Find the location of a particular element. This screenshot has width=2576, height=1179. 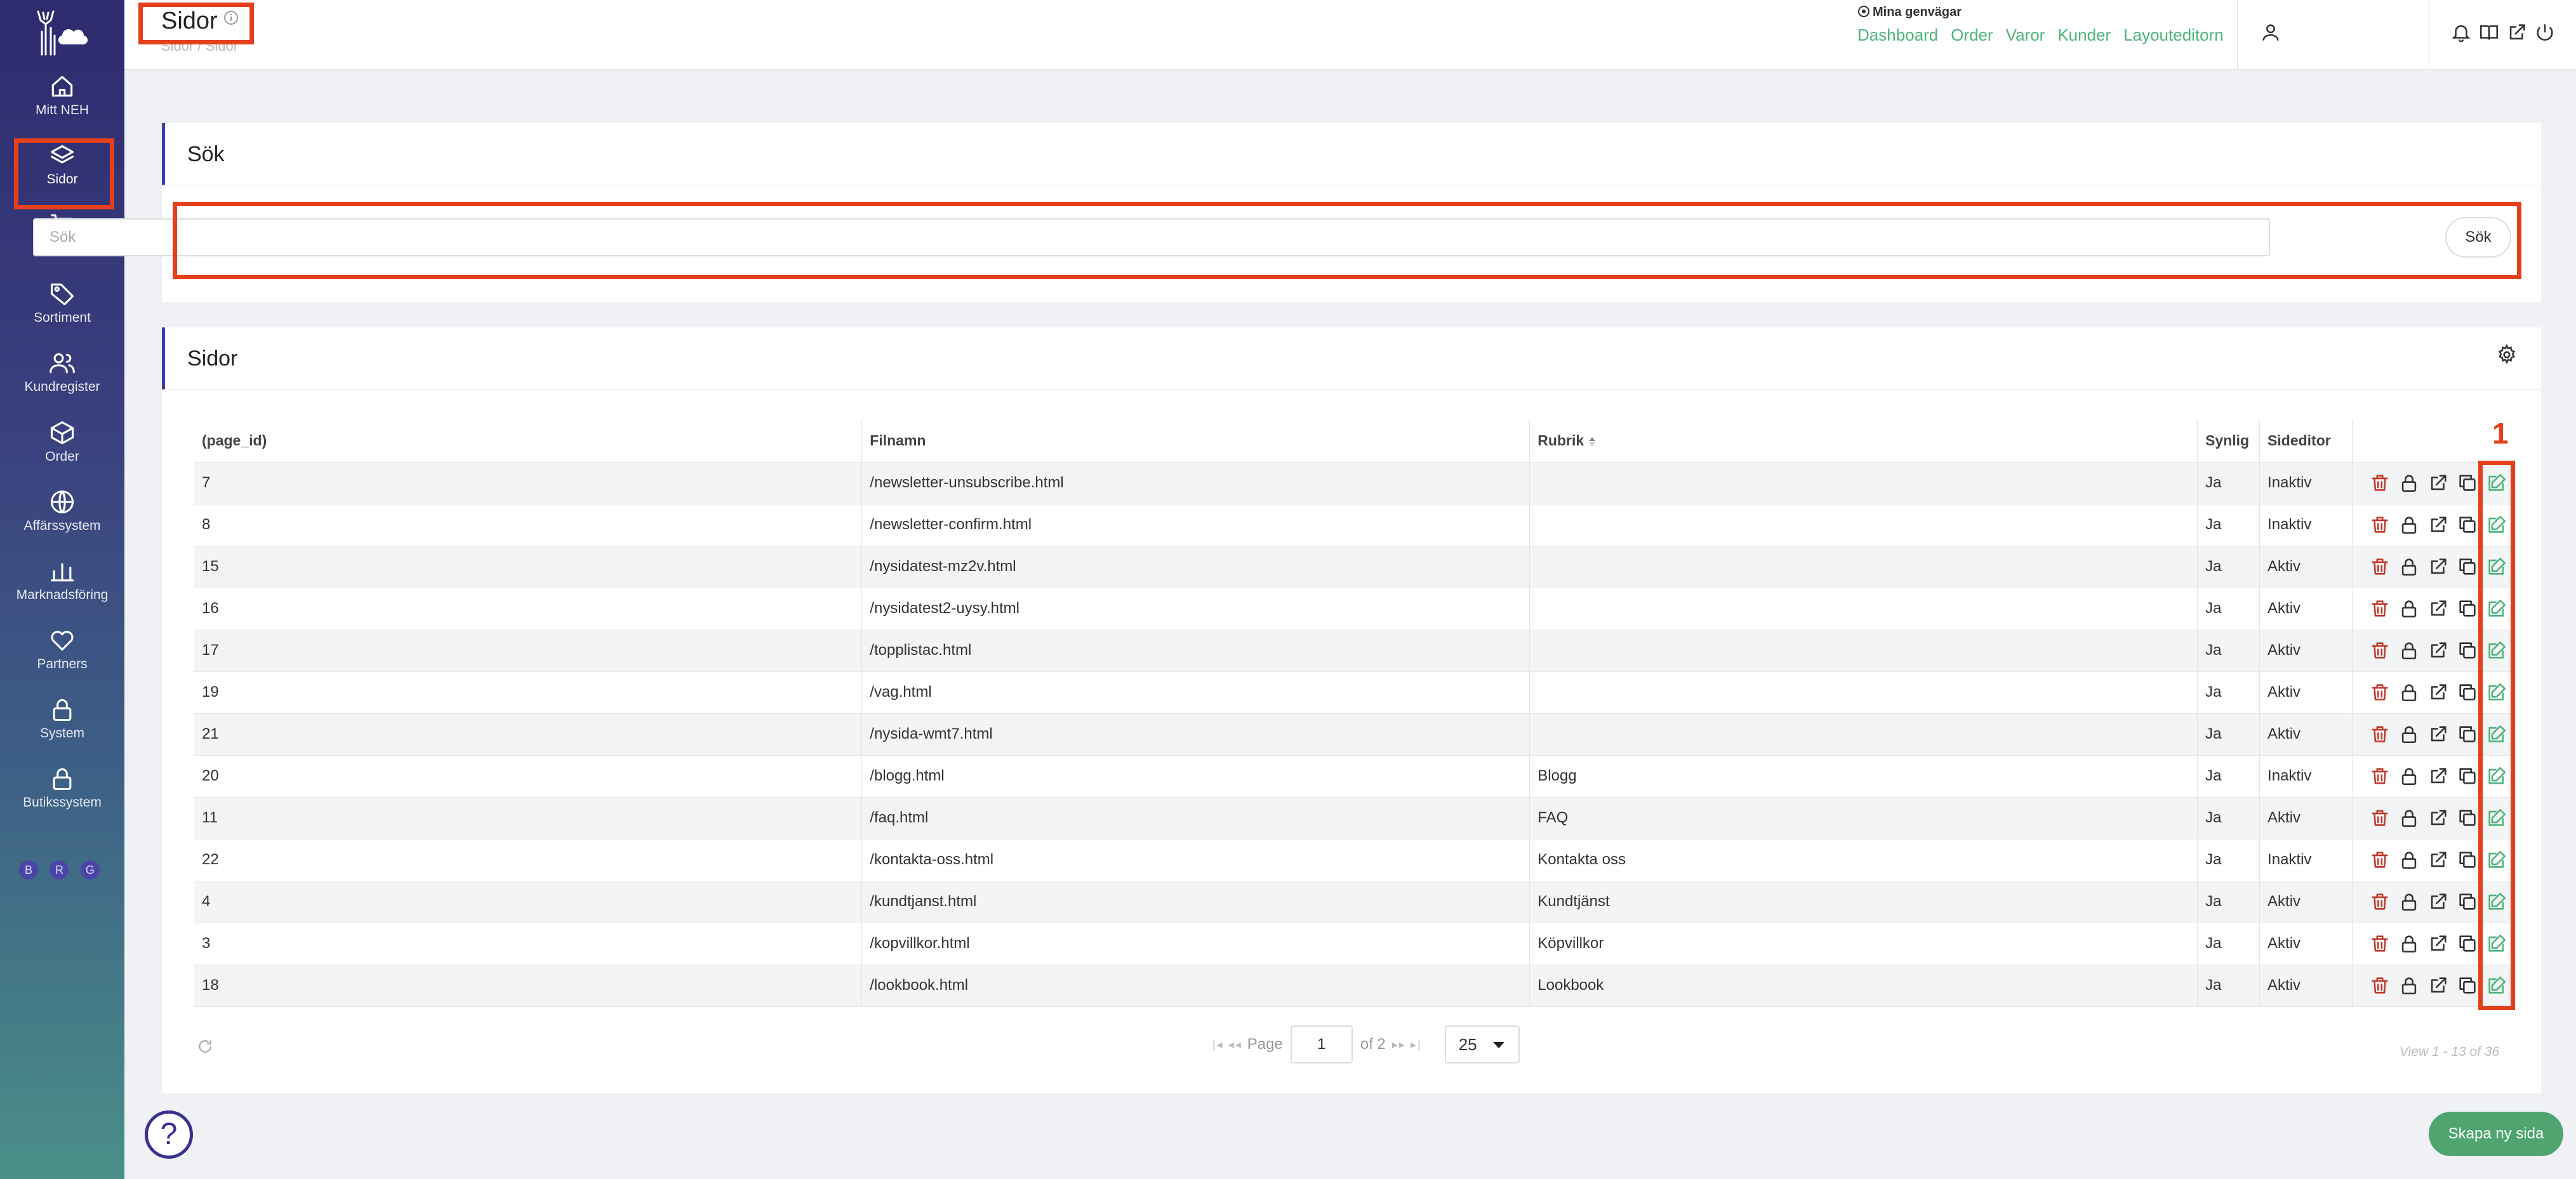

table-row: 16/nysidatest2-uysy.html Ja Aktiv is located at coordinates (1354, 608).